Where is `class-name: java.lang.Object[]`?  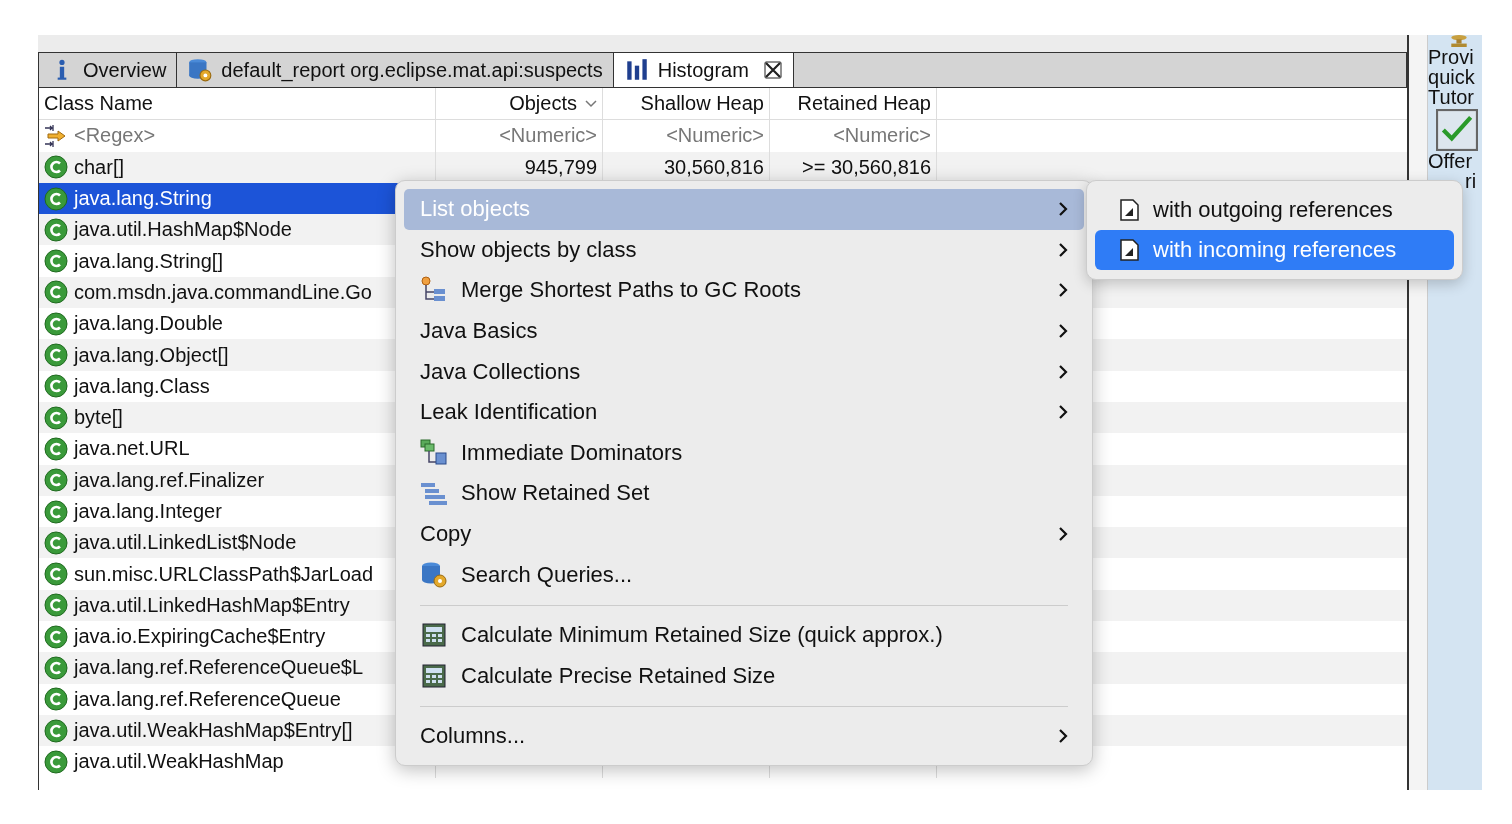 class-name: java.lang.Object[] is located at coordinates (151, 355).